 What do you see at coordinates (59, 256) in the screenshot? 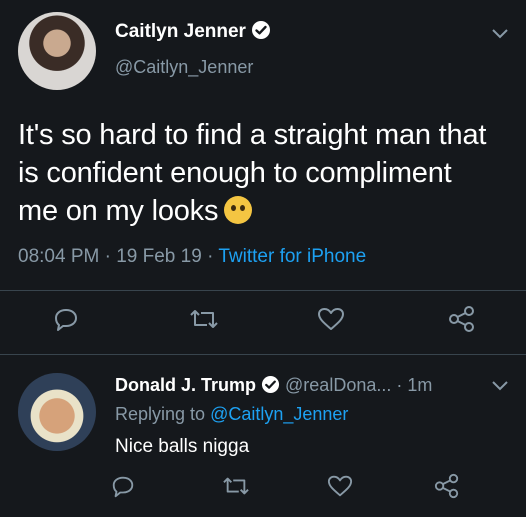
I see `tweet-time: 08:04 PM` at bounding box center [59, 256].